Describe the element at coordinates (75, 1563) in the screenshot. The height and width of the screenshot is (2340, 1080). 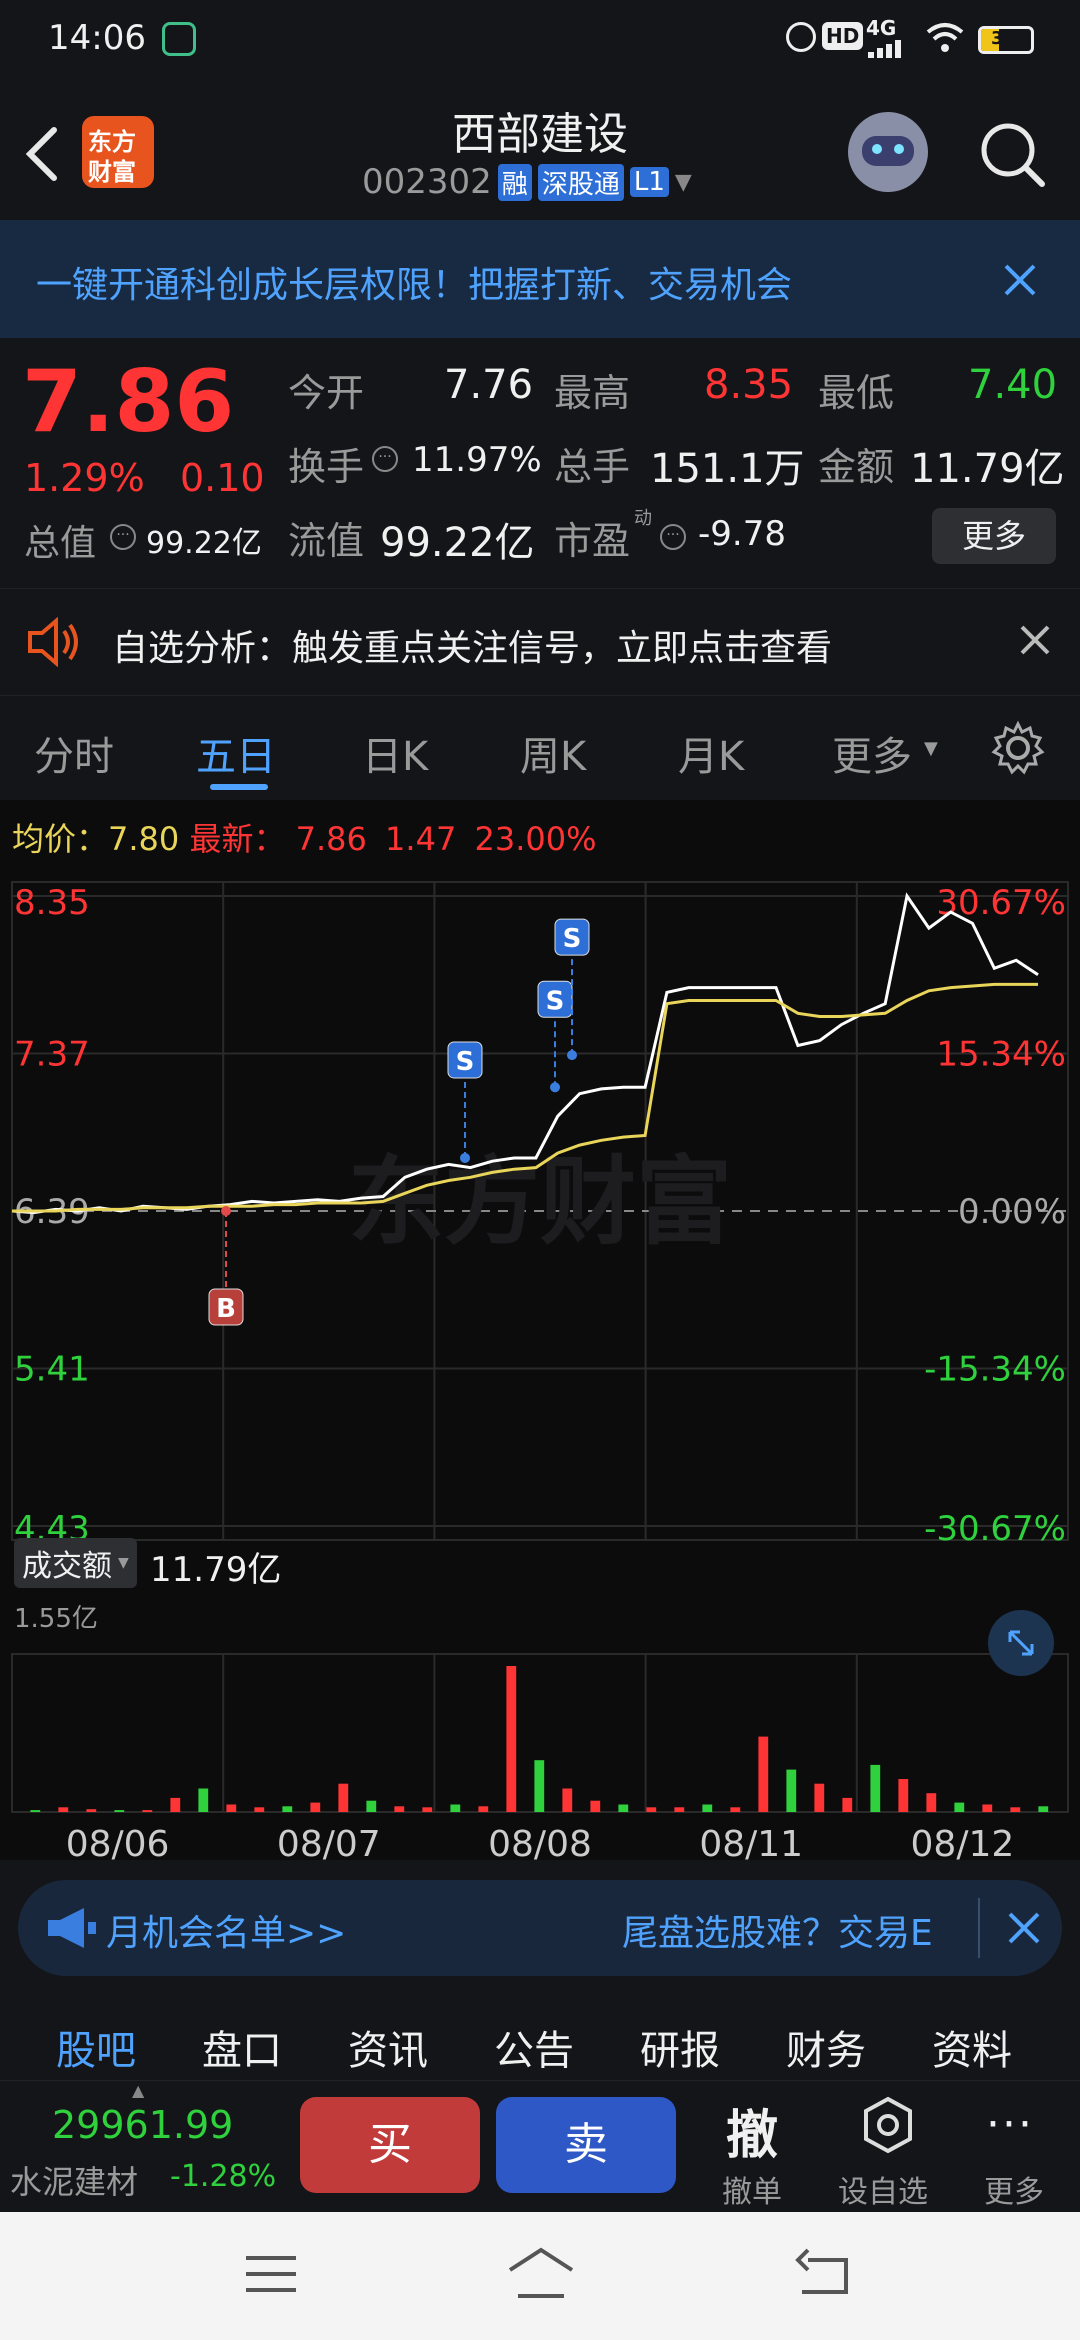
I see `volume-metric-selector: 成交额 ▼` at that location.